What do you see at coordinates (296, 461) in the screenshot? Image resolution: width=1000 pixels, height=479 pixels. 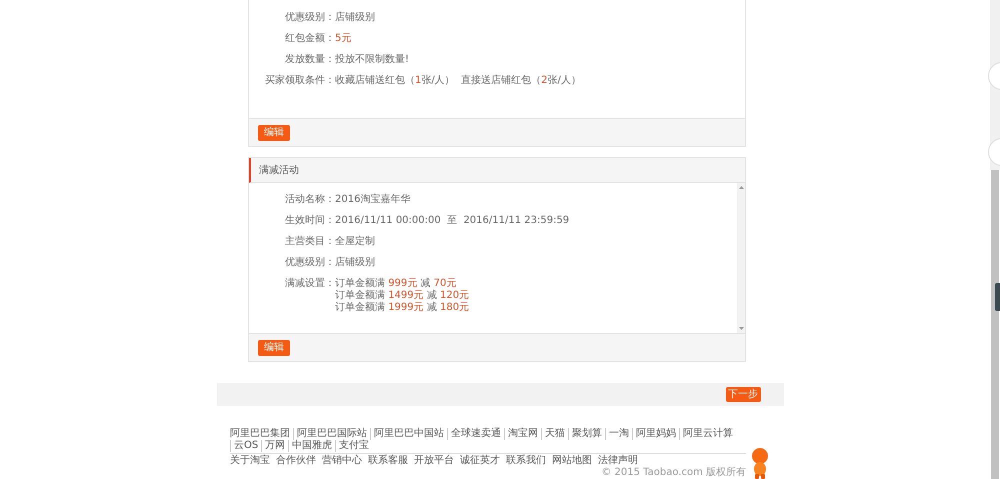 I see `footer-link: 合作伙伴` at bounding box center [296, 461].